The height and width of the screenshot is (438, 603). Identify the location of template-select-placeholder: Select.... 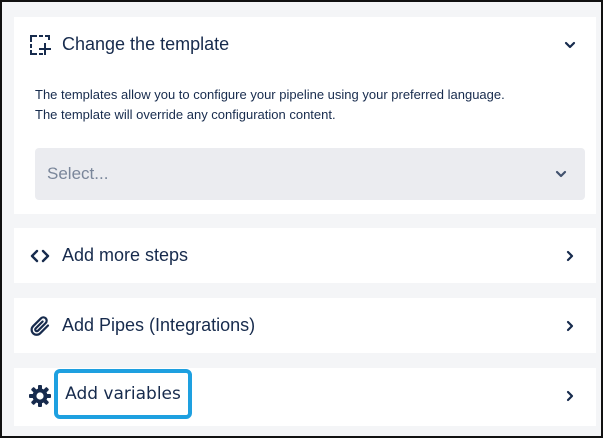
(78, 173).